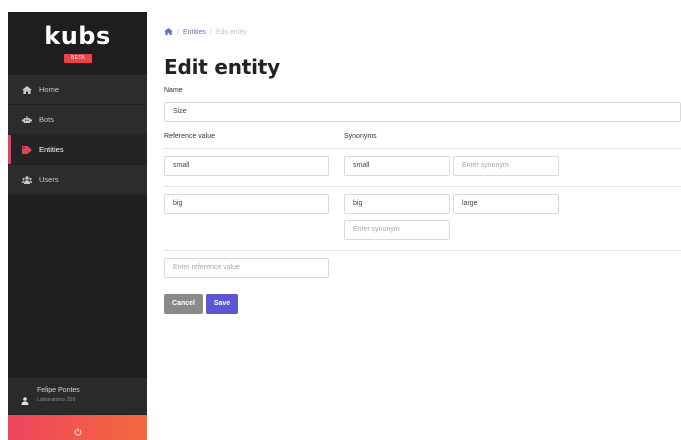  What do you see at coordinates (360, 136) in the screenshot?
I see `synonyms-header: Synonyms` at bounding box center [360, 136].